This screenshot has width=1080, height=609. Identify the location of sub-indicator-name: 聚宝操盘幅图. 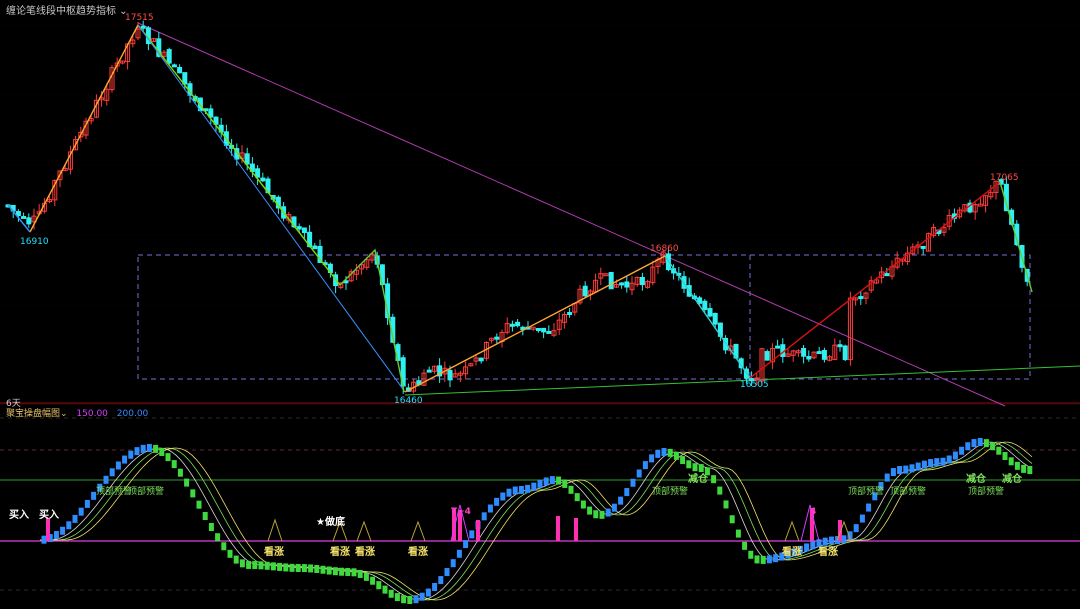
(33, 414).